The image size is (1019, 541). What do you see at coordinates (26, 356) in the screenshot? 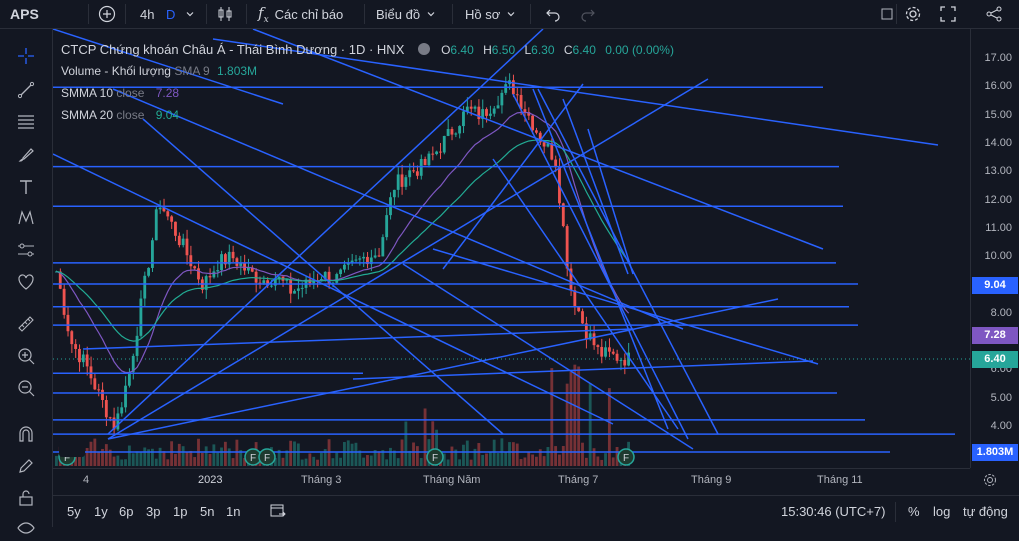
I see `zoom-in-tool` at bounding box center [26, 356].